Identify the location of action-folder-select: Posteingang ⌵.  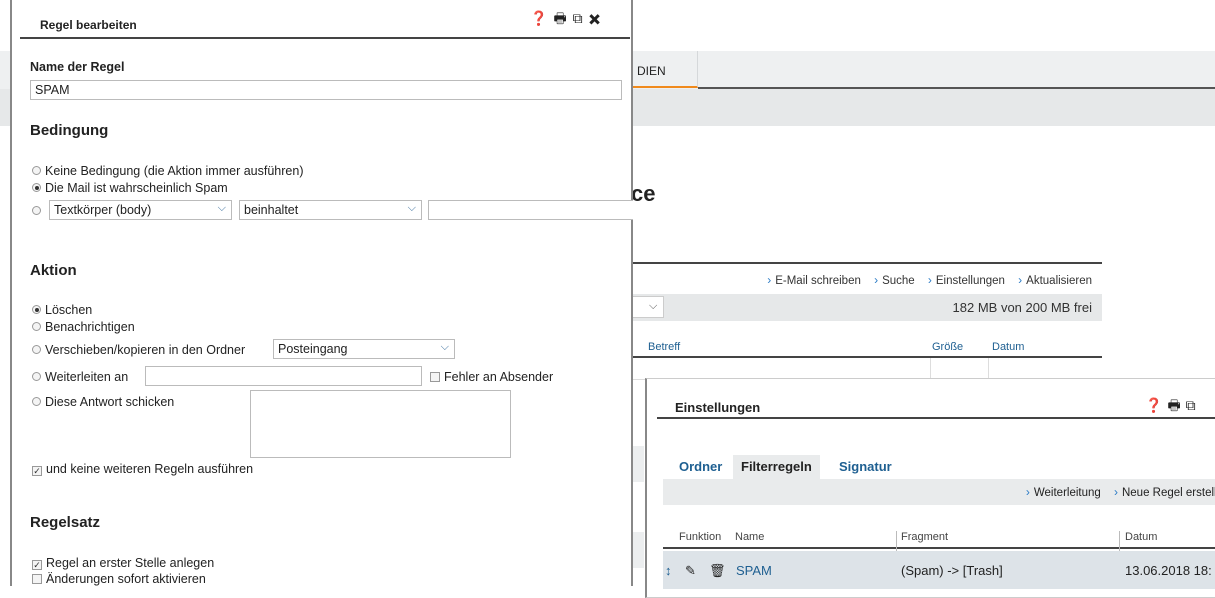
(364, 349).